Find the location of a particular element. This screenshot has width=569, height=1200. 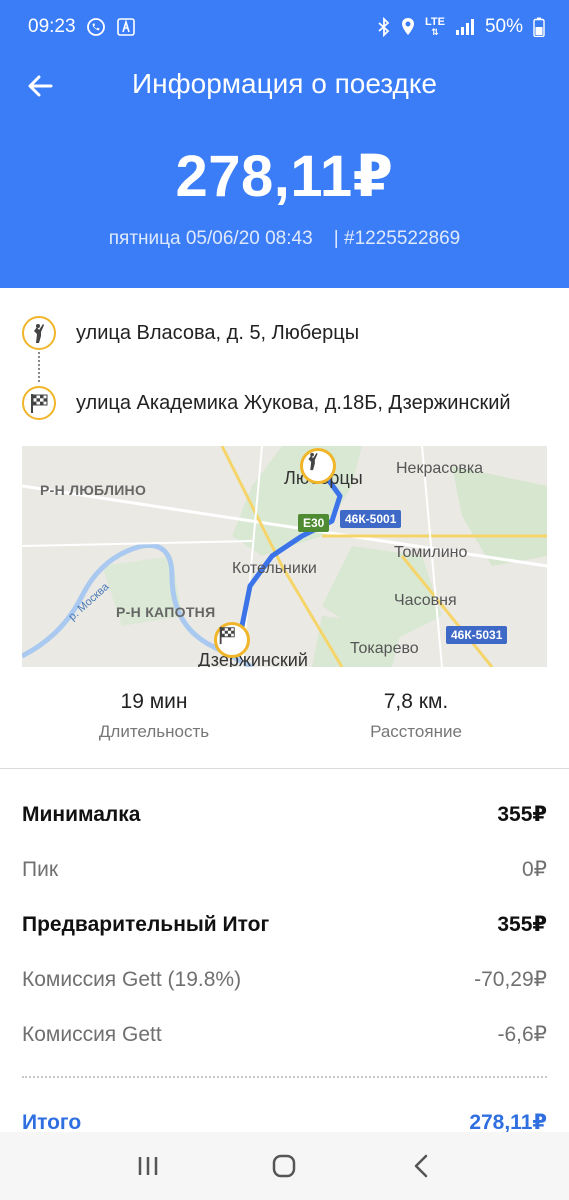

map-label-tokarevo: Токарево is located at coordinates (384, 648).